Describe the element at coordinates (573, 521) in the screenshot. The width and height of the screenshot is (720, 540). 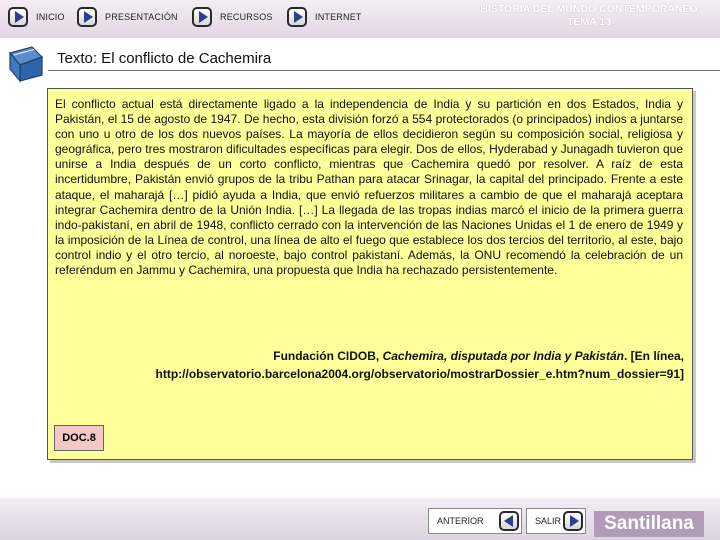
I see `arrow-right-icon` at that location.